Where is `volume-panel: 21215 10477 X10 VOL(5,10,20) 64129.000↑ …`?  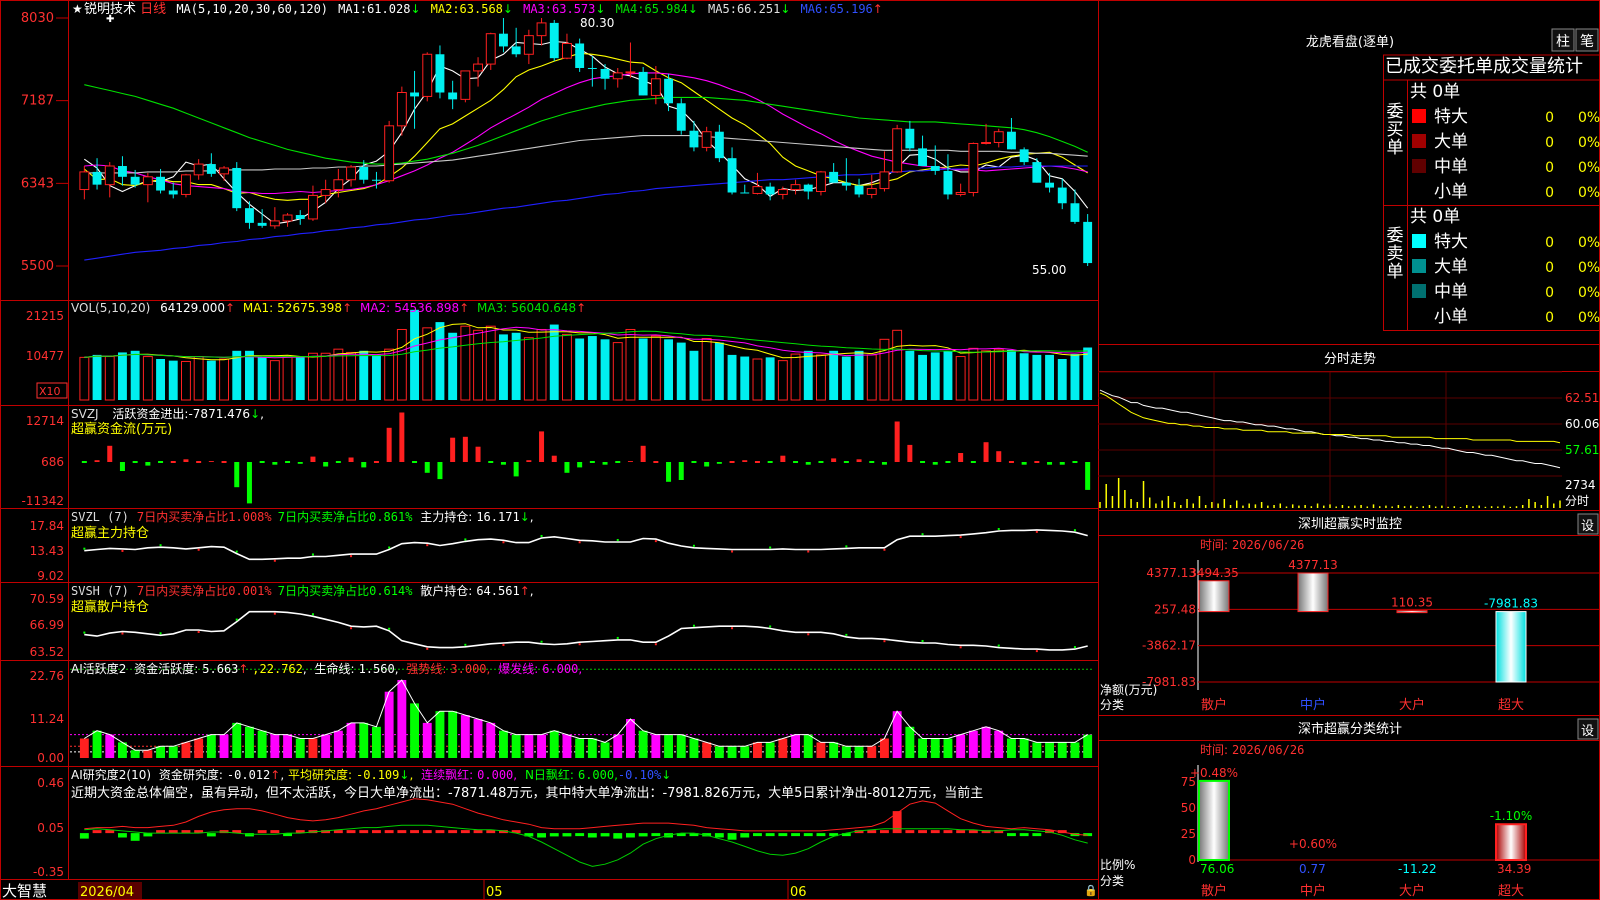 volume-panel: 21215 10477 X10 VOL(5,10,20) 64129.000↑ … is located at coordinates (559, 351).